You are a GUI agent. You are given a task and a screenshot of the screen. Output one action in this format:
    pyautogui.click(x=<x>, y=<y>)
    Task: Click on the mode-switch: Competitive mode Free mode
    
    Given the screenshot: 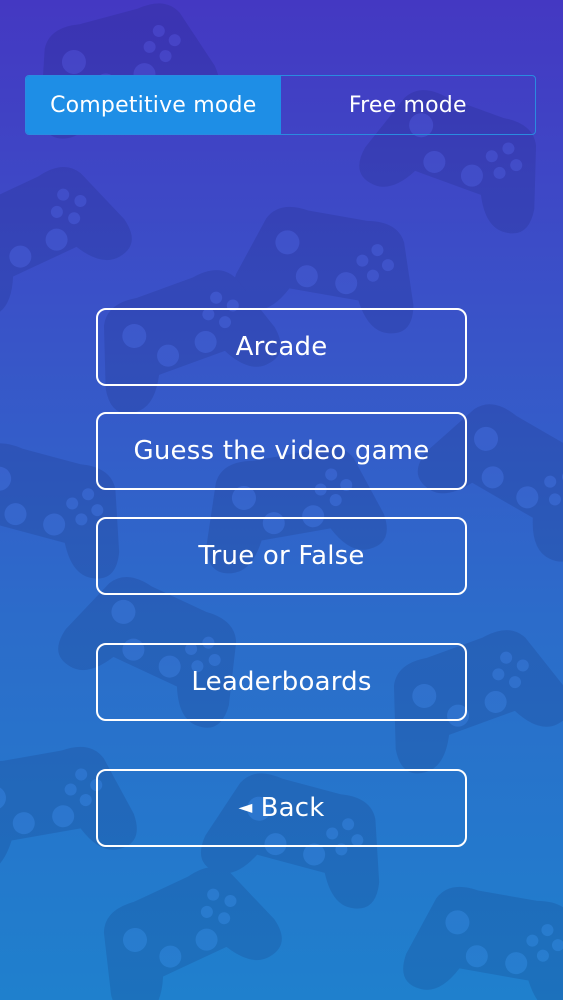 What is the action you would take?
    pyautogui.click(x=280, y=105)
    